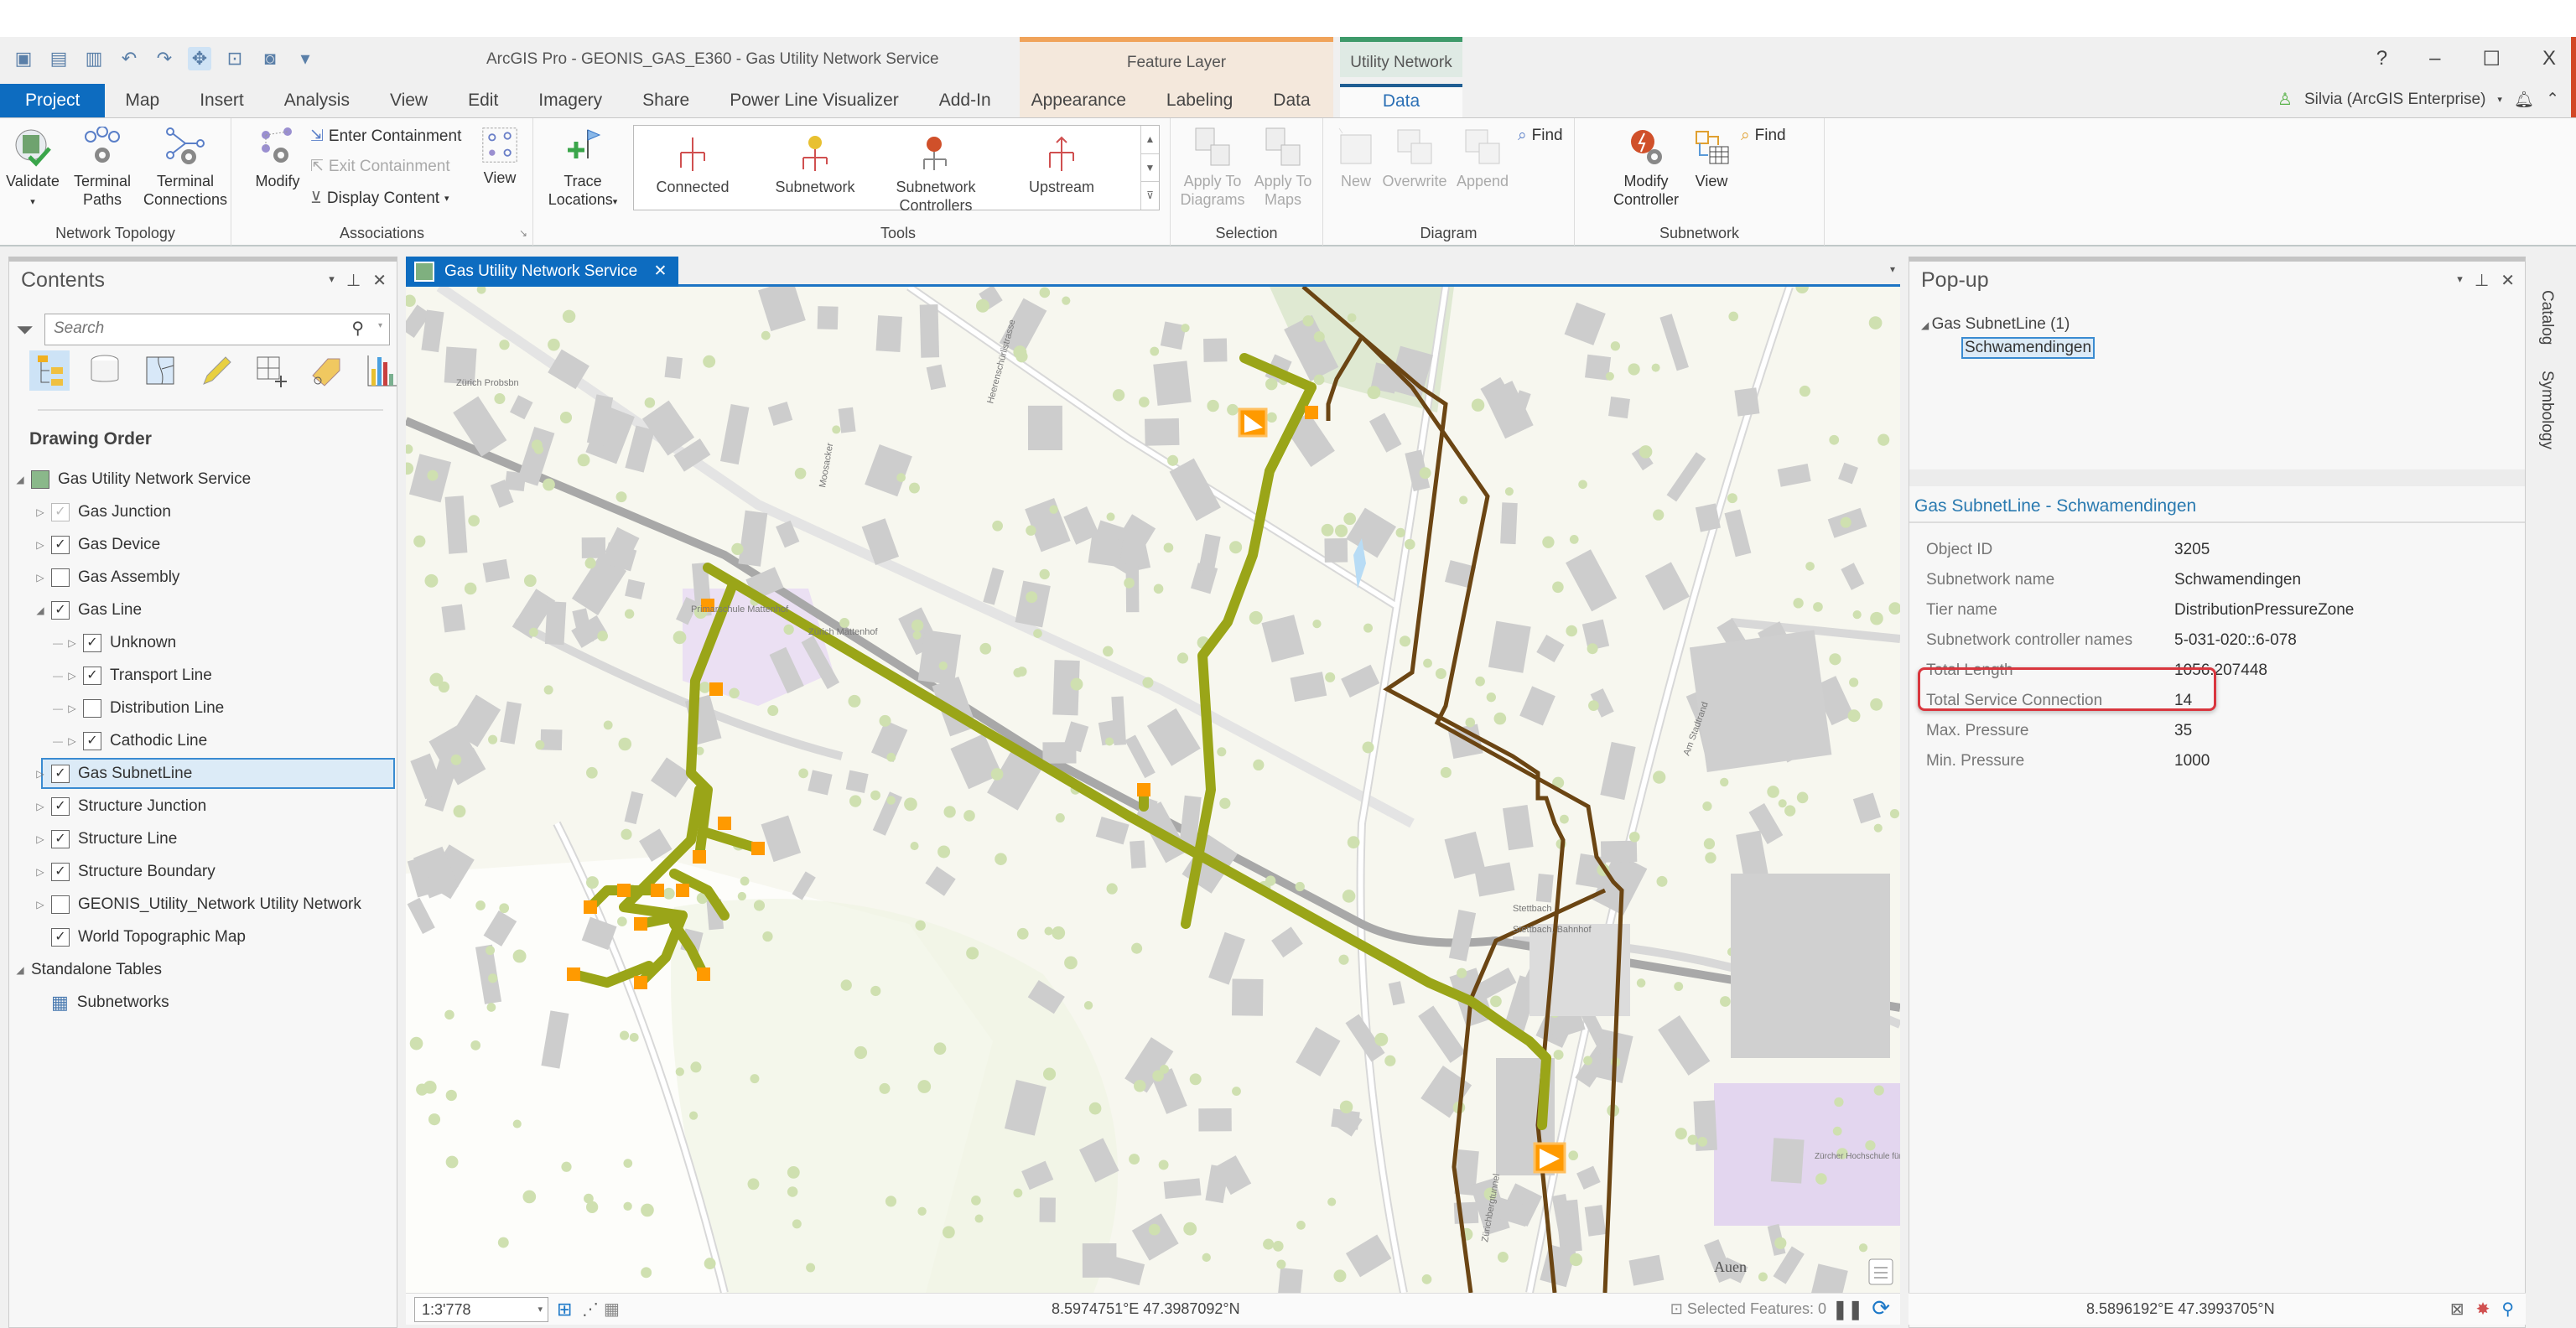  What do you see at coordinates (936, 174) in the screenshot?
I see `trace-subnetwork-controllers-button: Subnetwork Controllers` at bounding box center [936, 174].